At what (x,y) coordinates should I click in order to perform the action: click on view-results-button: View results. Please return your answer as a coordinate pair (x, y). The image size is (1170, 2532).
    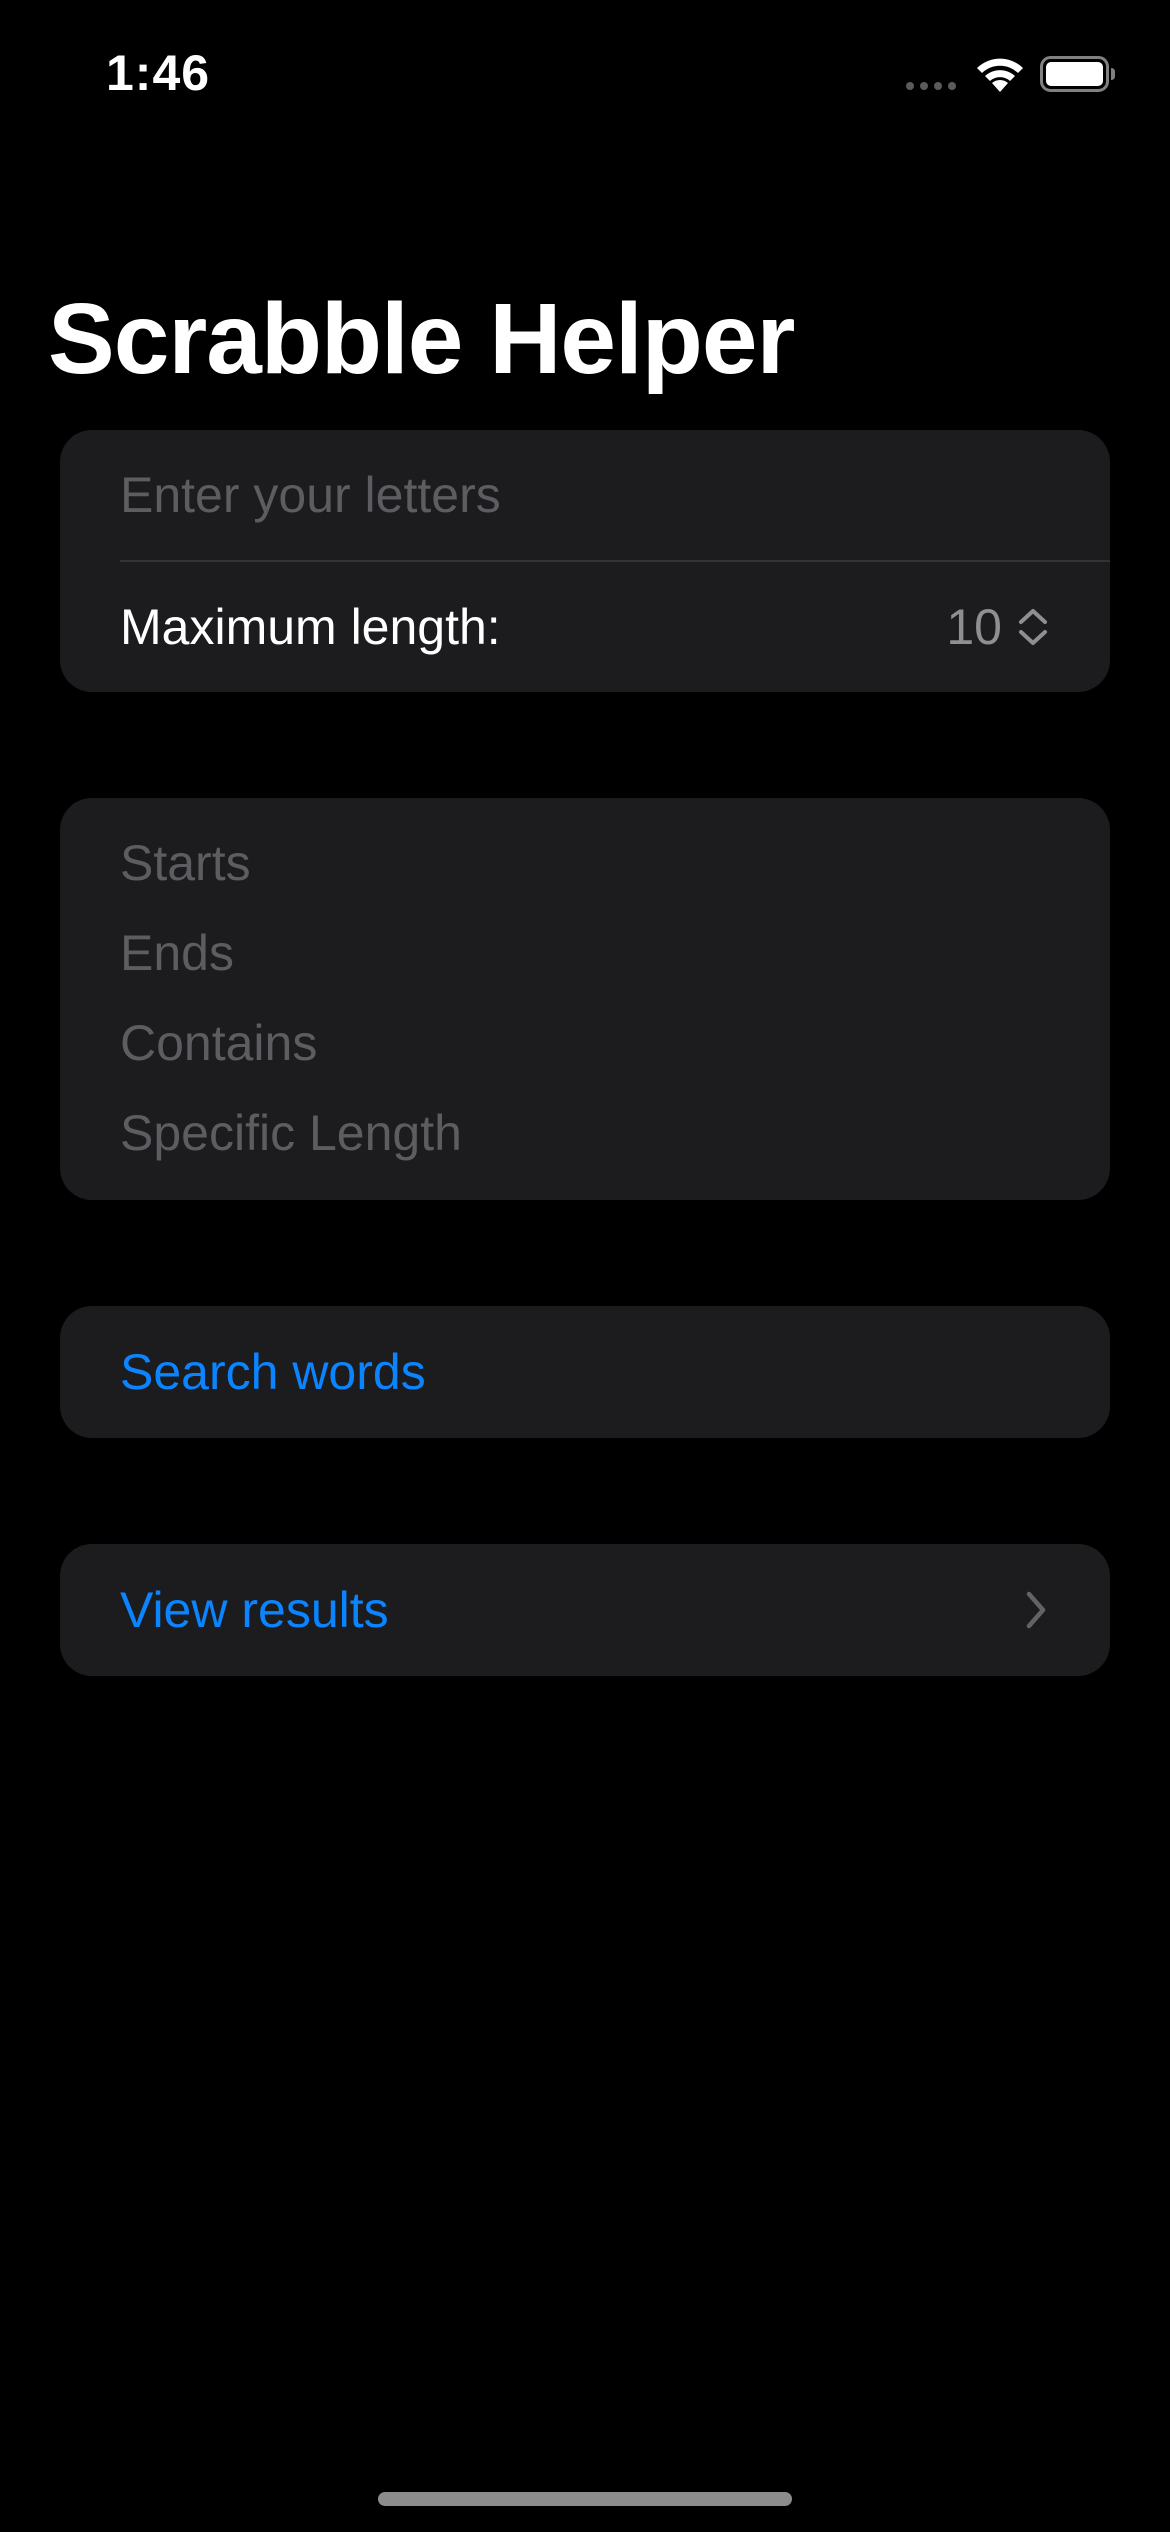
    Looking at the image, I should click on (585, 1610).